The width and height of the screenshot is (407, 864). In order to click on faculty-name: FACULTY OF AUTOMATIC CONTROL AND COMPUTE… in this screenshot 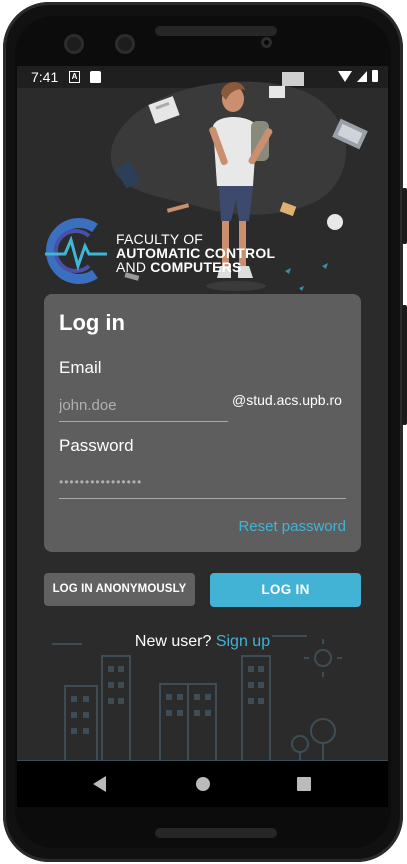, I will do `click(195, 253)`.